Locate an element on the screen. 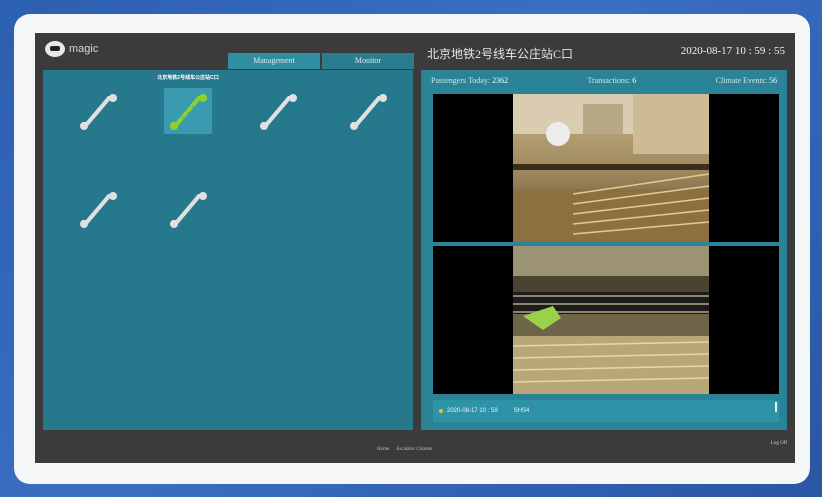 Image resolution: width=822 pixels, height=497 pixels. stat-climate: Climate Events: 56 is located at coordinates (746, 80).